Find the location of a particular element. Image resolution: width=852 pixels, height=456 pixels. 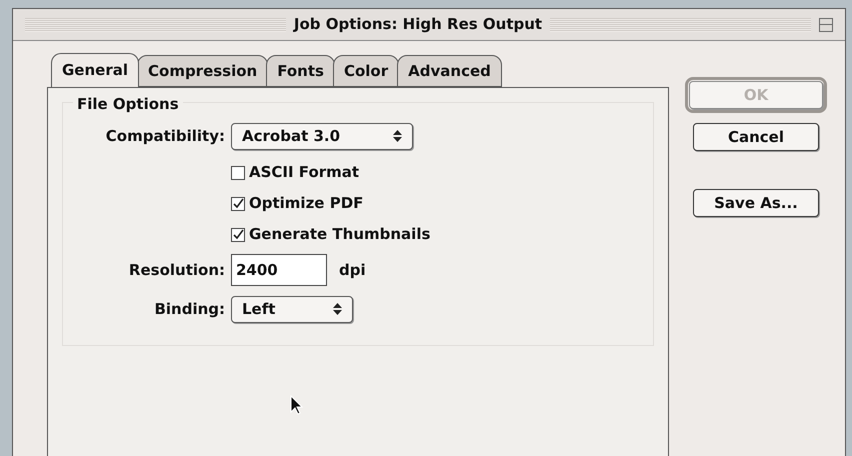

tab: Fonts is located at coordinates (300, 71).